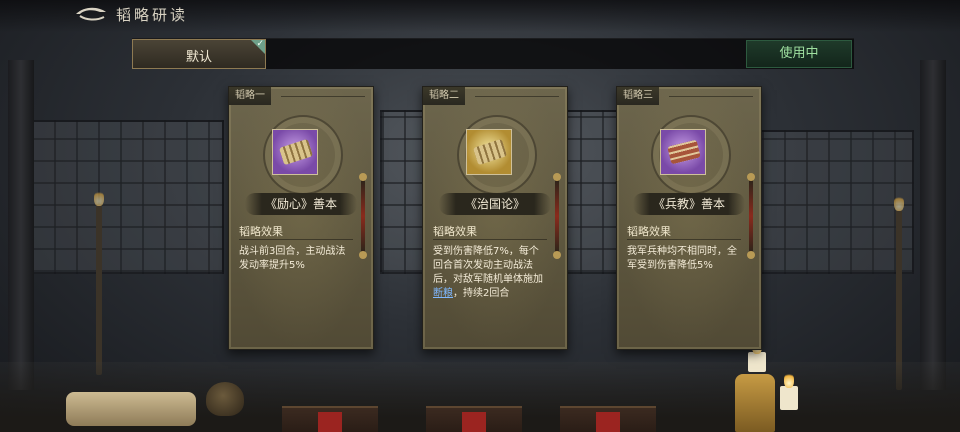  I want to click on card-tag: 韬略二, so click(444, 96).